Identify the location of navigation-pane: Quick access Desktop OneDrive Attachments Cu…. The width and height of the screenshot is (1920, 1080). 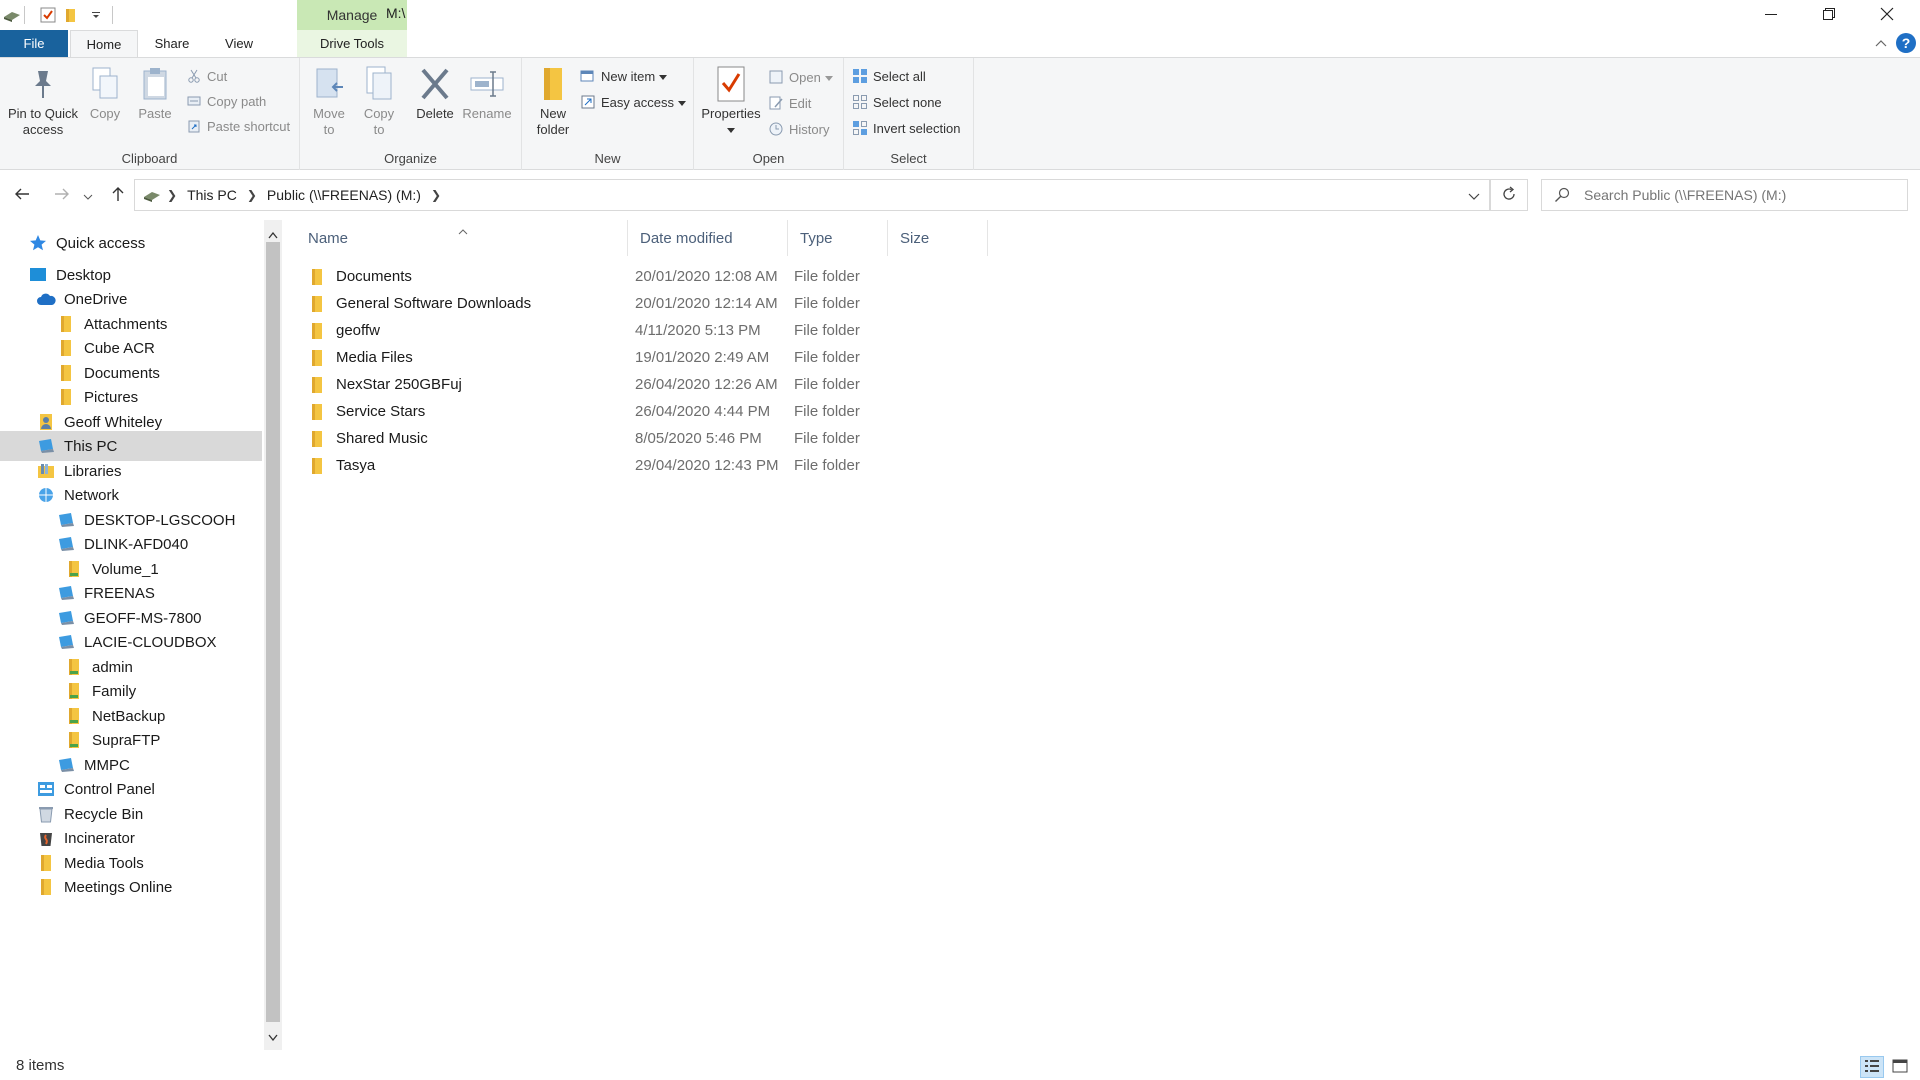
(132, 635).